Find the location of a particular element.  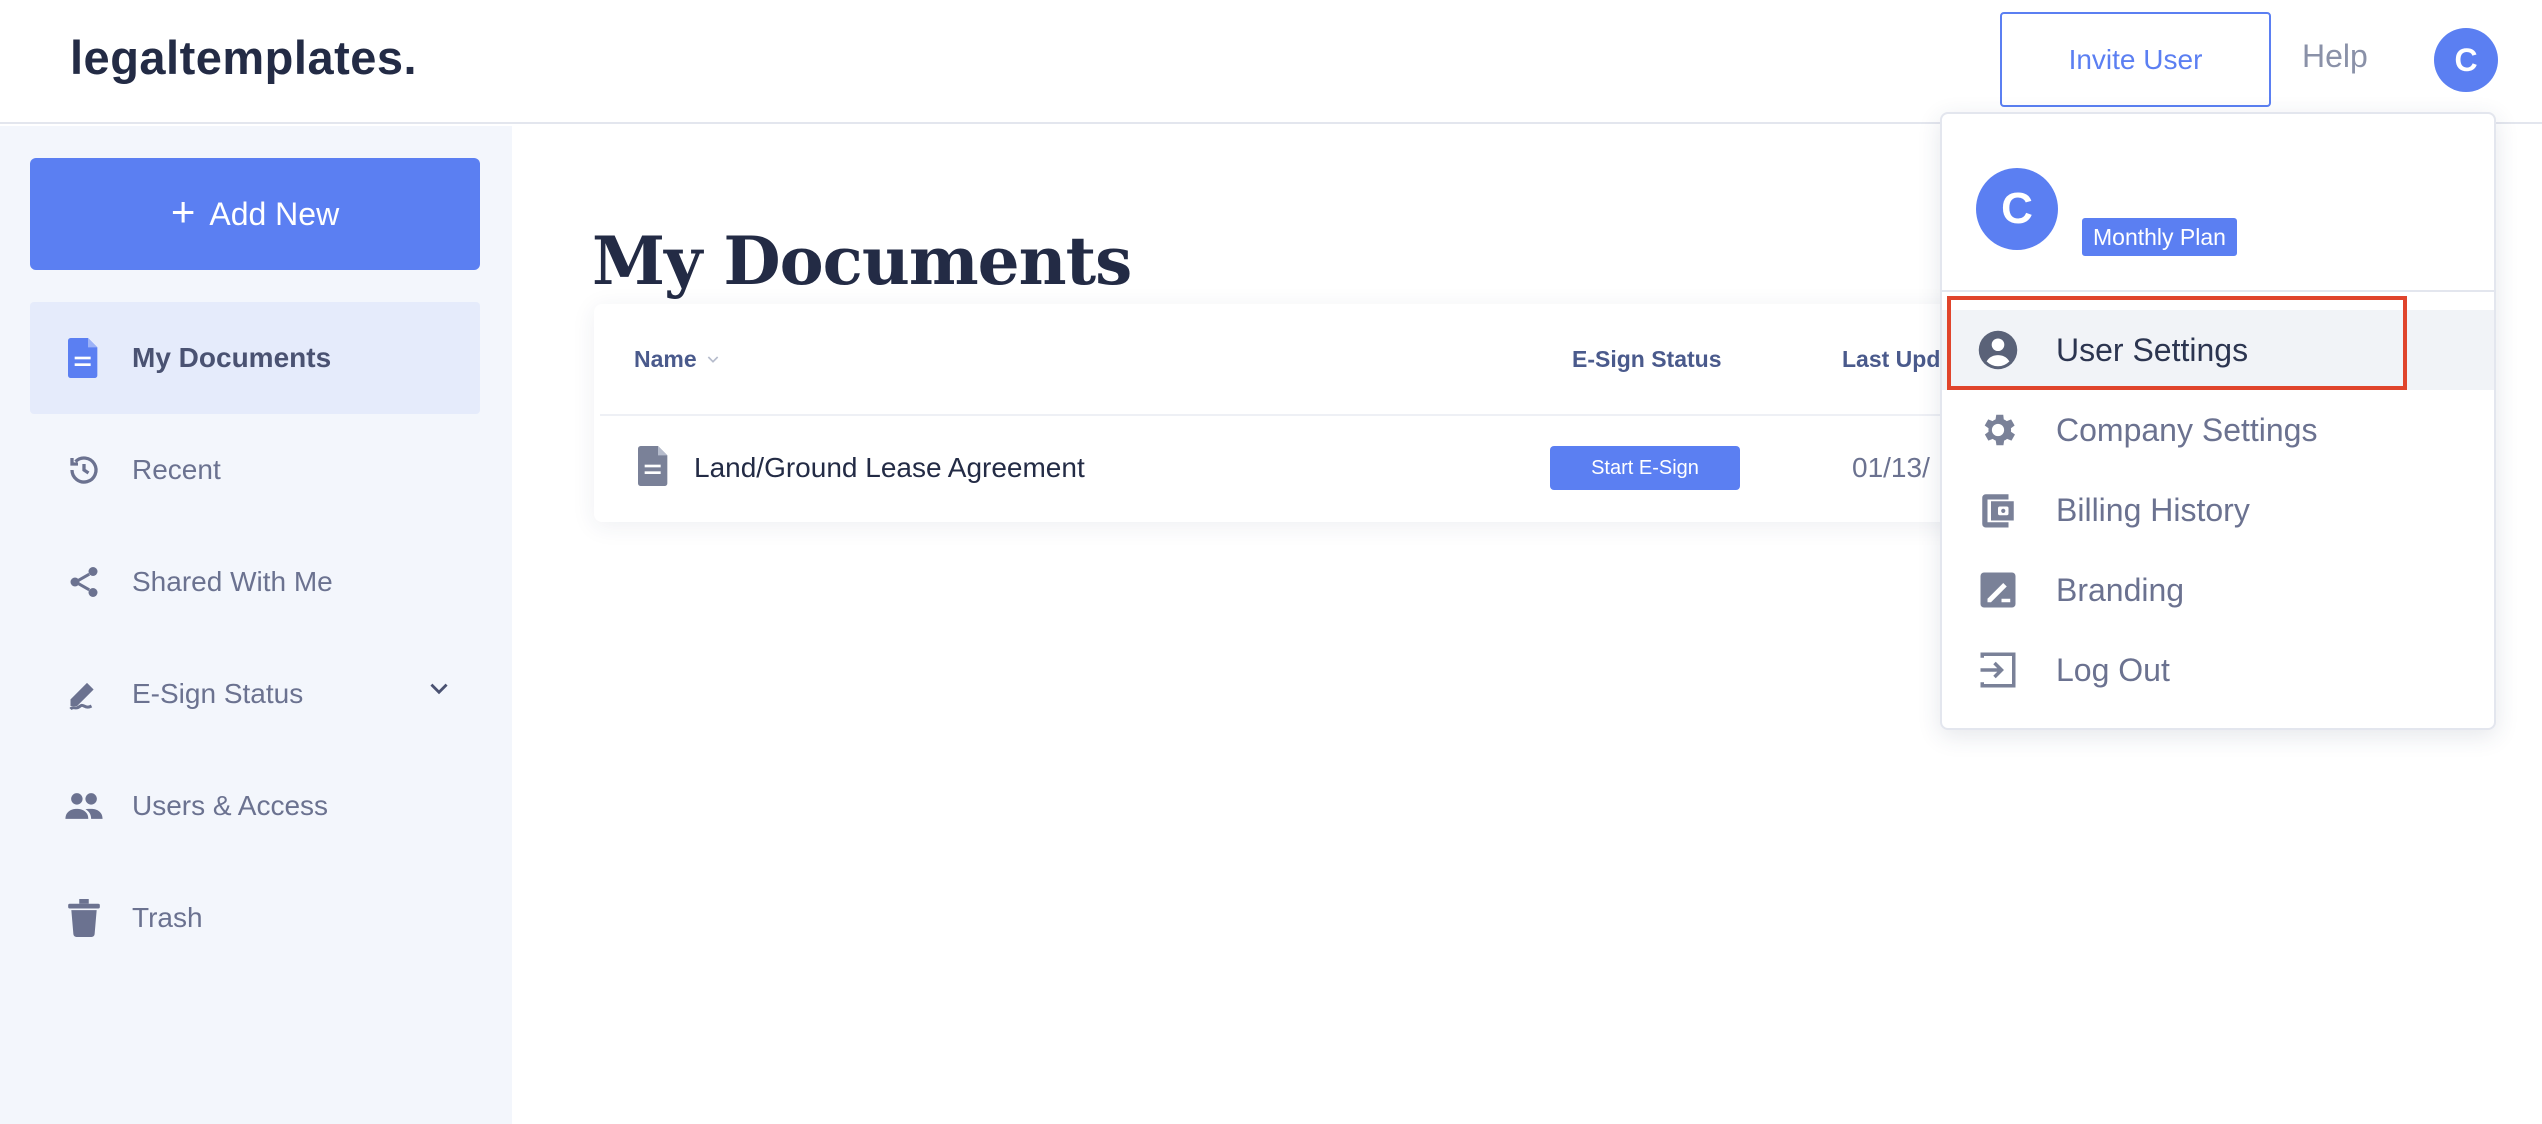

sidebar-item-e-sign-status: E-Sign Status is located at coordinates (255, 694).